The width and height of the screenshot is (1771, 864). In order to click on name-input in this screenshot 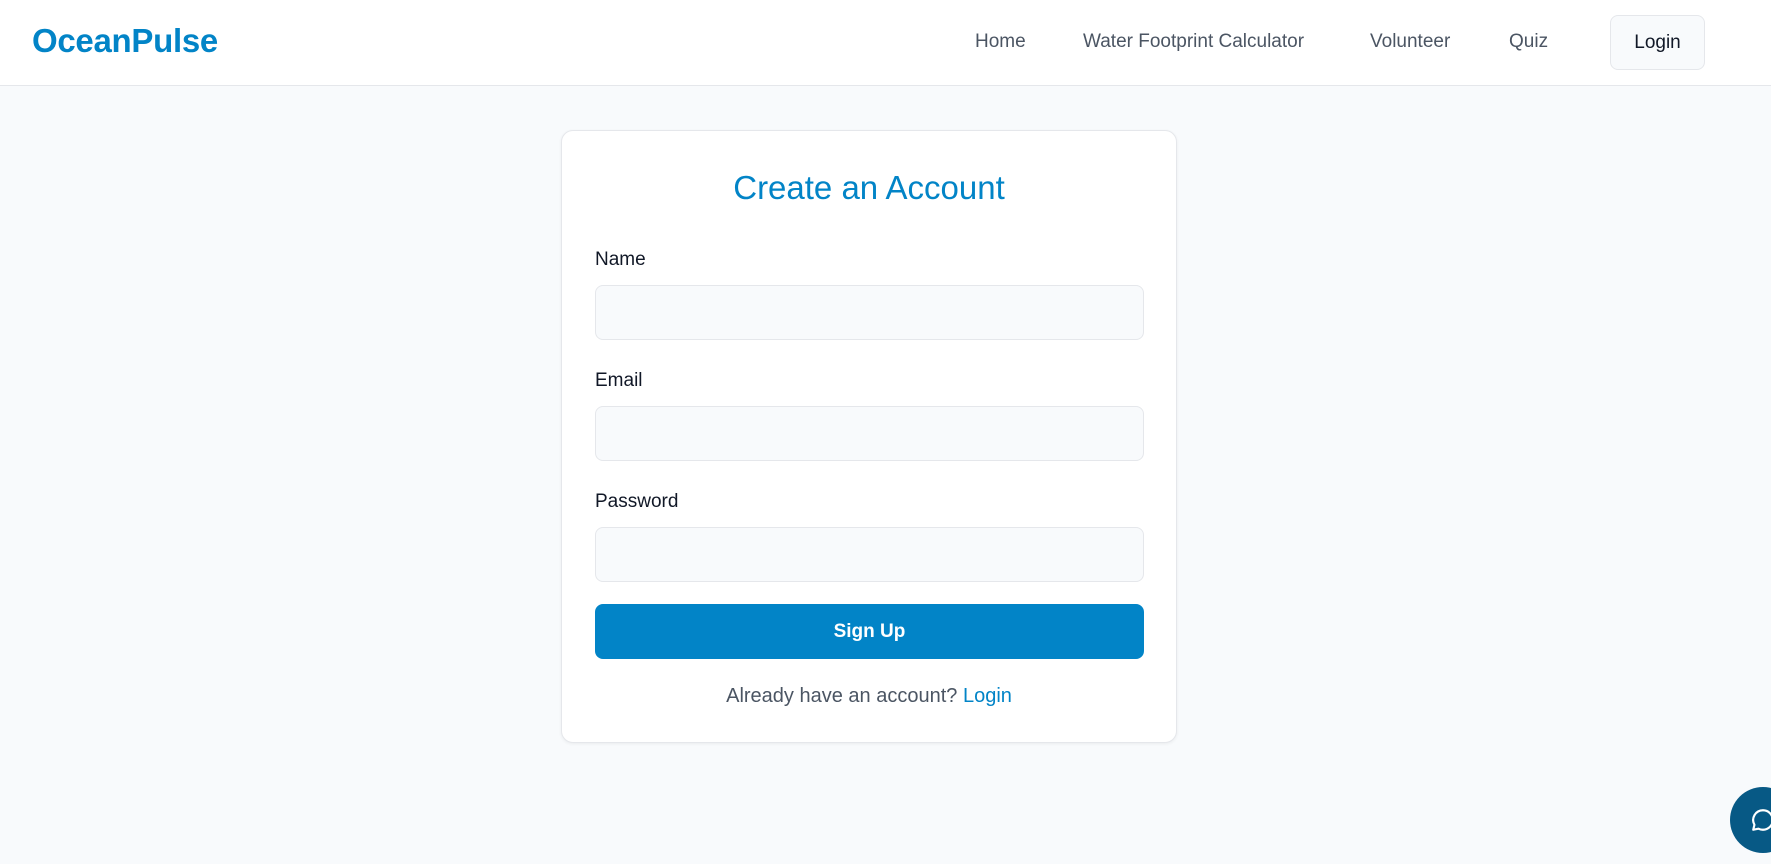, I will do `click(869, 312)`.